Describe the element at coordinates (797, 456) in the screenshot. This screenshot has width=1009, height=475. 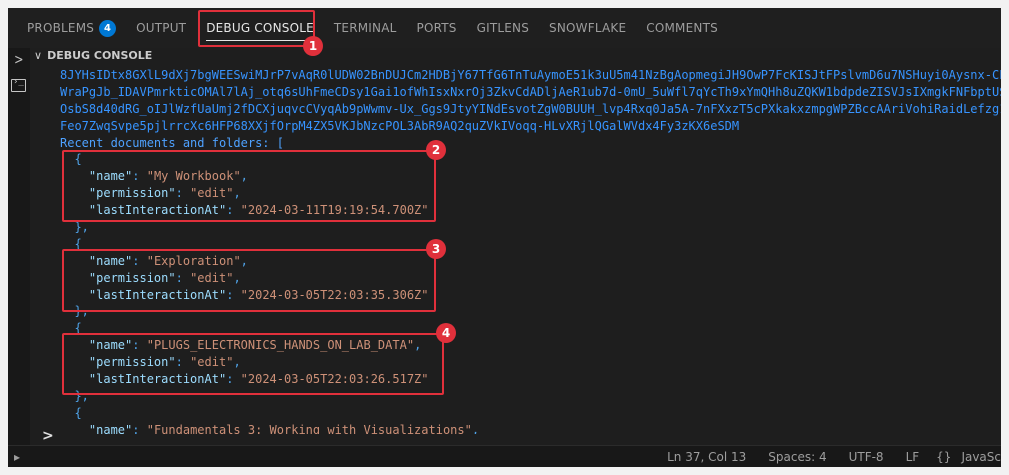
I see `indentation-setting: Spaces: 4` at that location.